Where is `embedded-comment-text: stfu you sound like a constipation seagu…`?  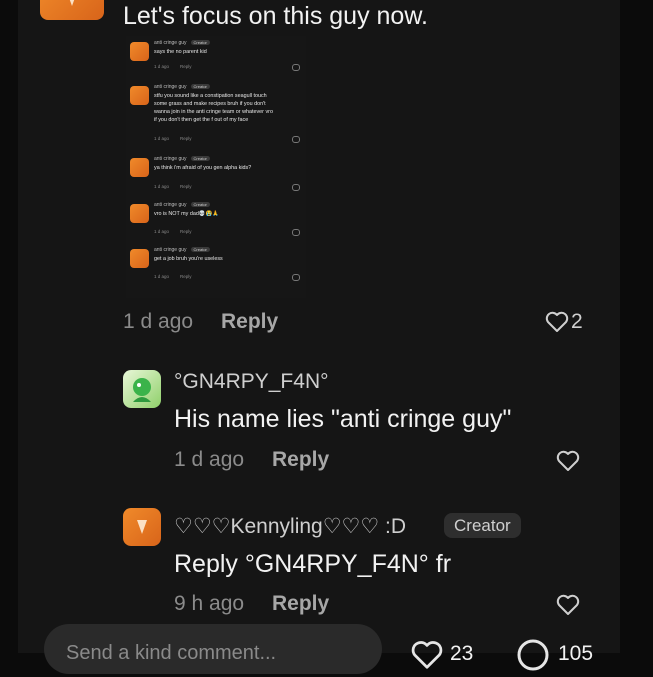
embedded-comment-text: stfu you sound like a constipation seagu… is located at coordinates (213, 108).